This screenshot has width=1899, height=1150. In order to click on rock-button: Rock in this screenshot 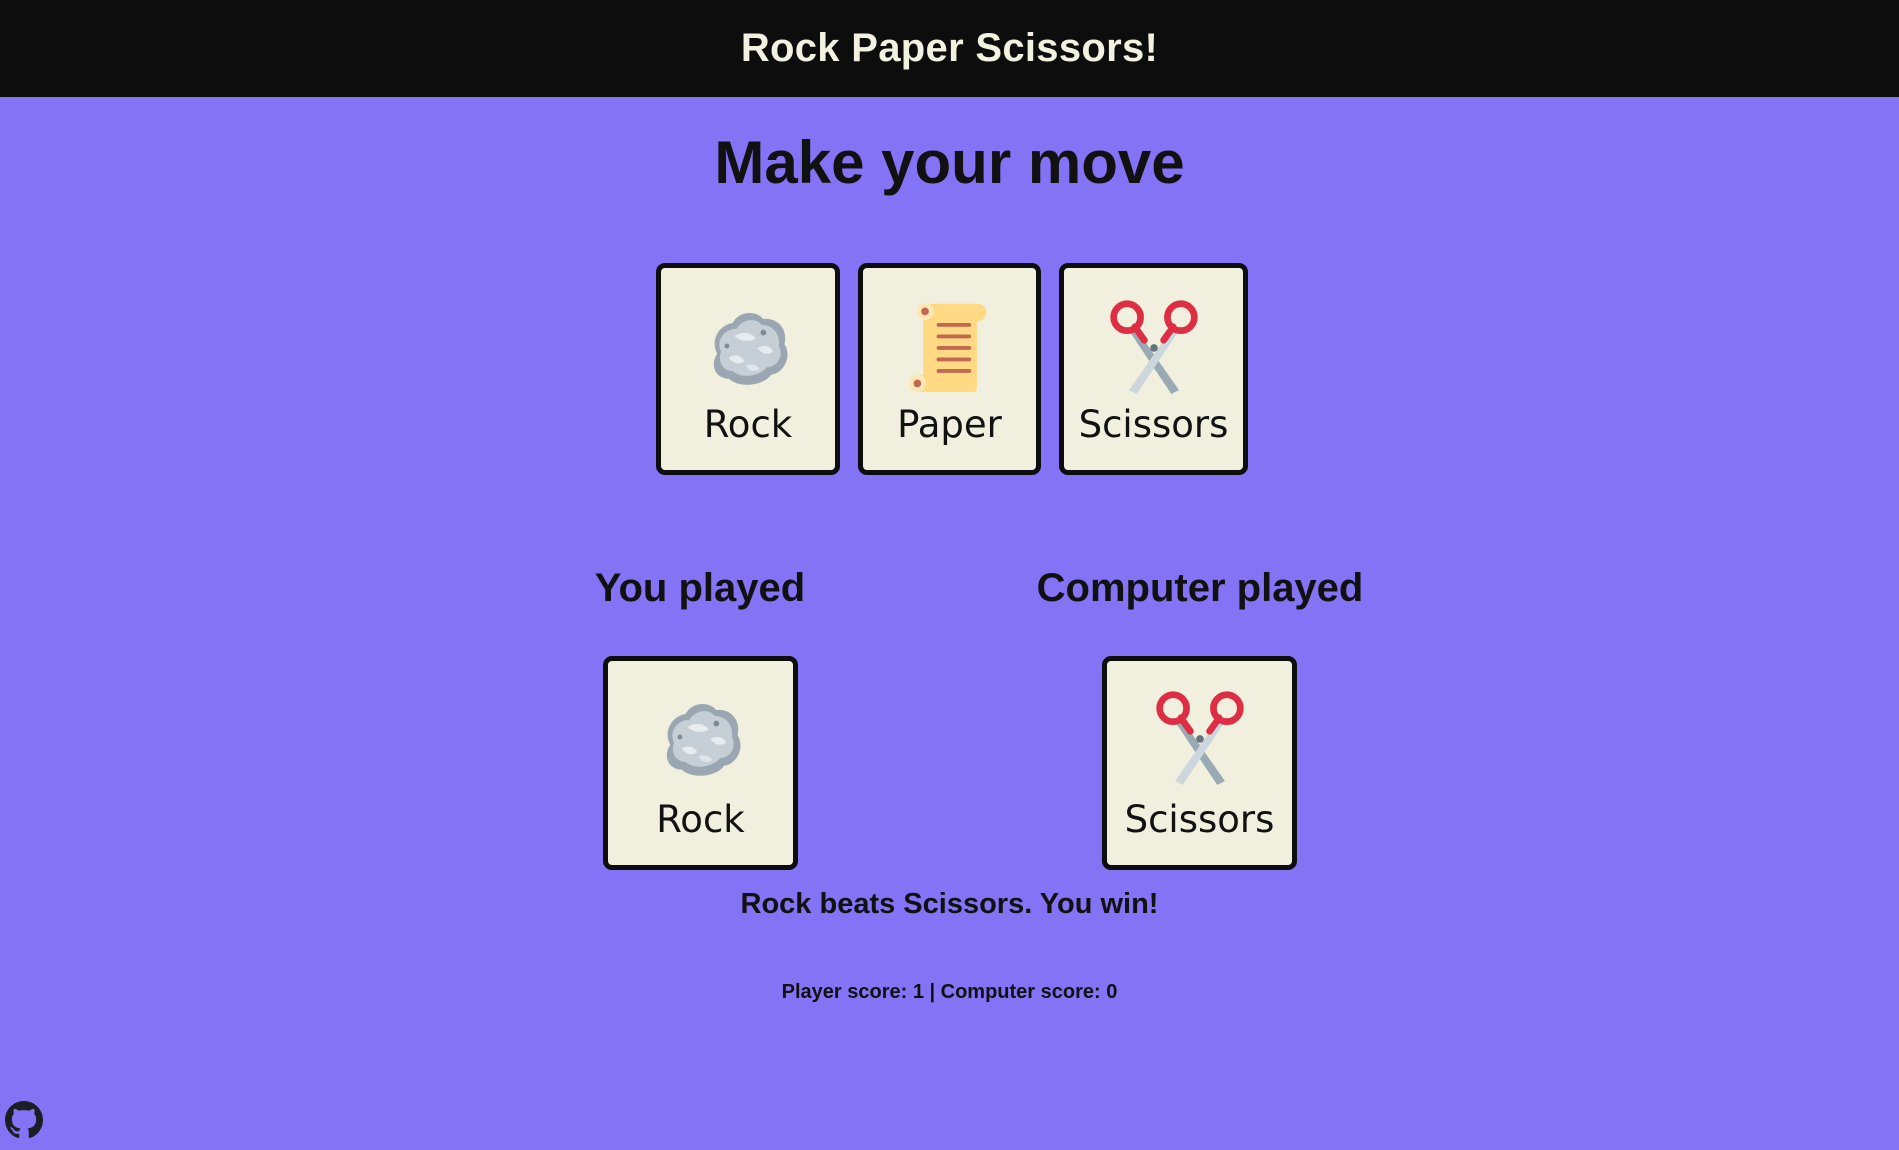, I will do `click(748, 369)`.